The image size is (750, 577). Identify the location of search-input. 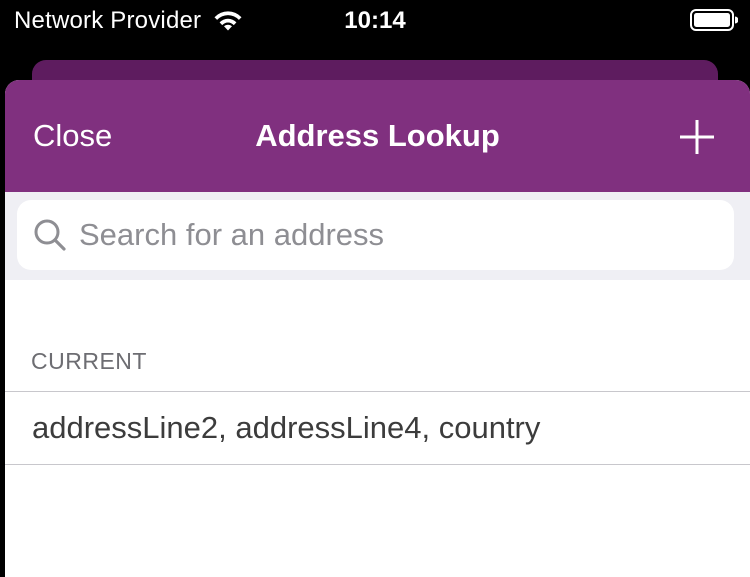
(399, 235).